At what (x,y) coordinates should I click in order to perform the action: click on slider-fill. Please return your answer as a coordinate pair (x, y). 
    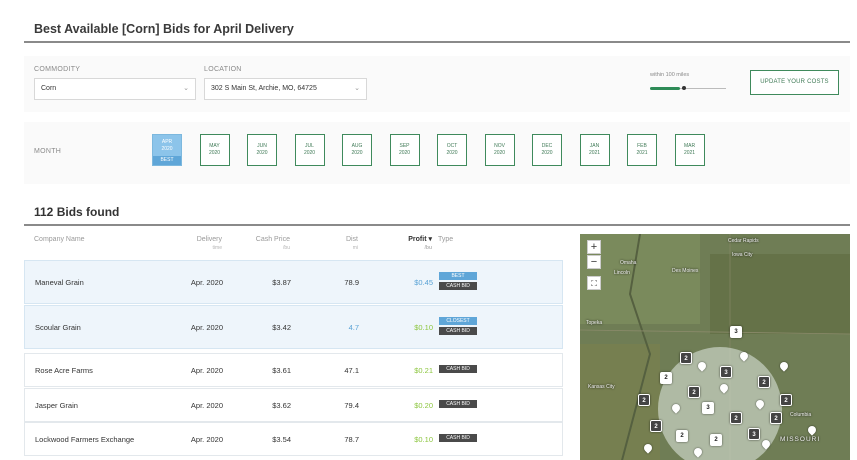
    Looking at the image, I should click on (665, 88).